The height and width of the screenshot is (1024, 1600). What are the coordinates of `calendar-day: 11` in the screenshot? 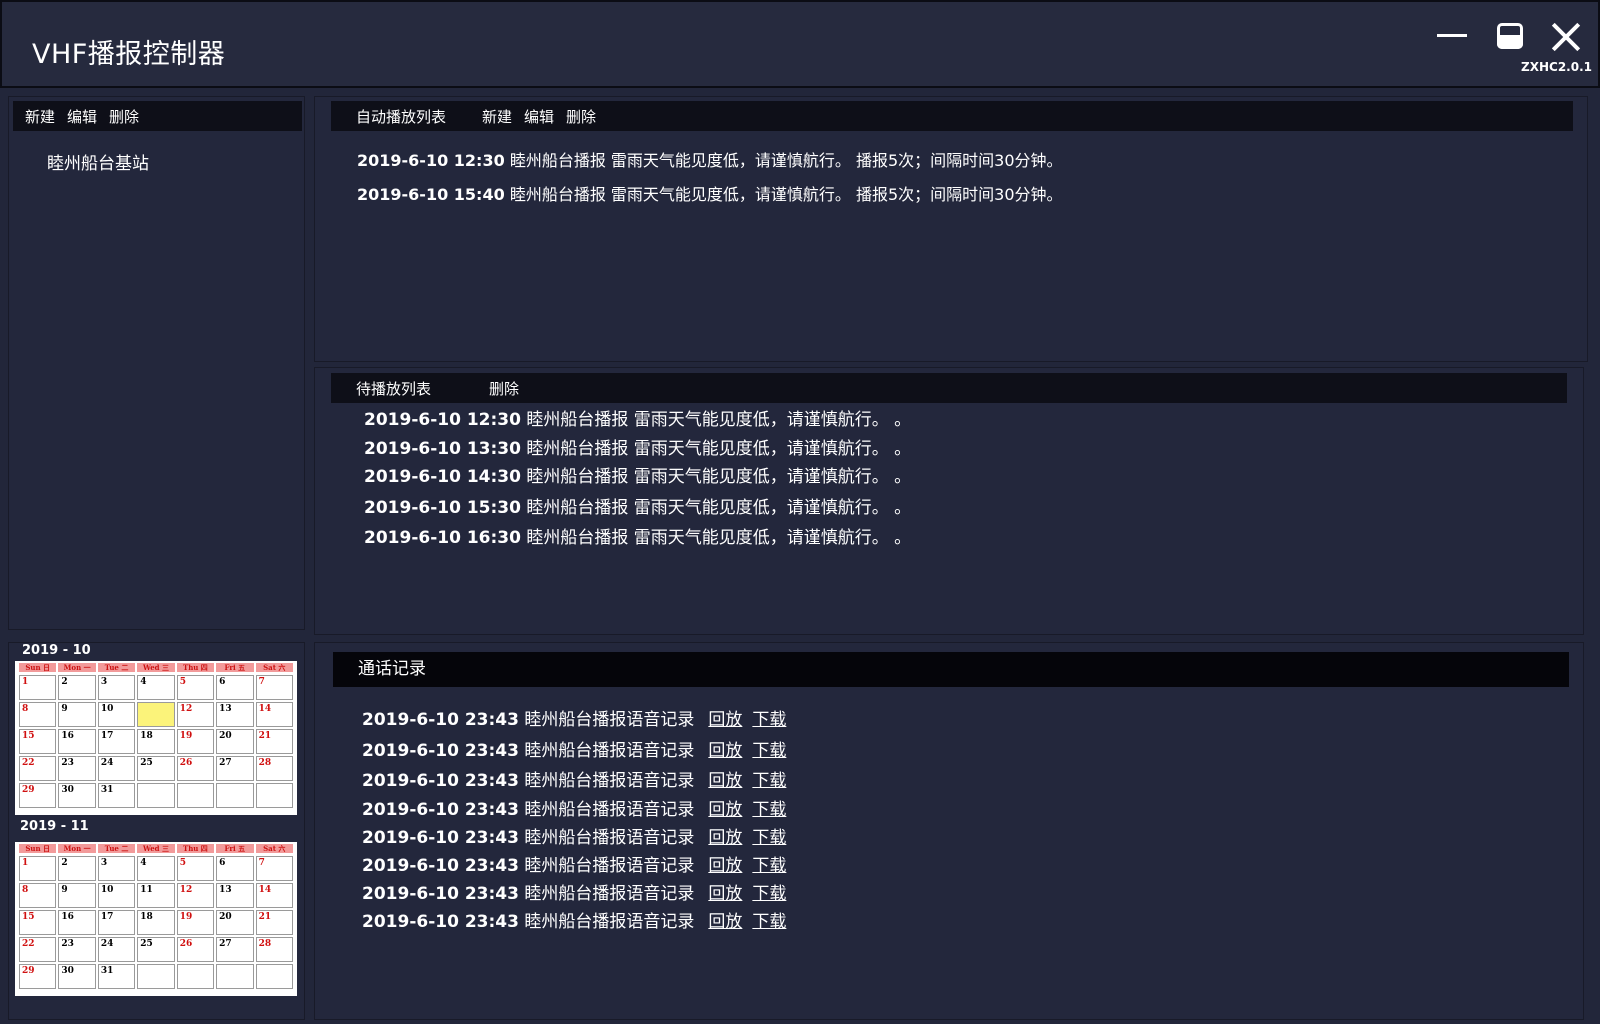 It's located at (156, 895).